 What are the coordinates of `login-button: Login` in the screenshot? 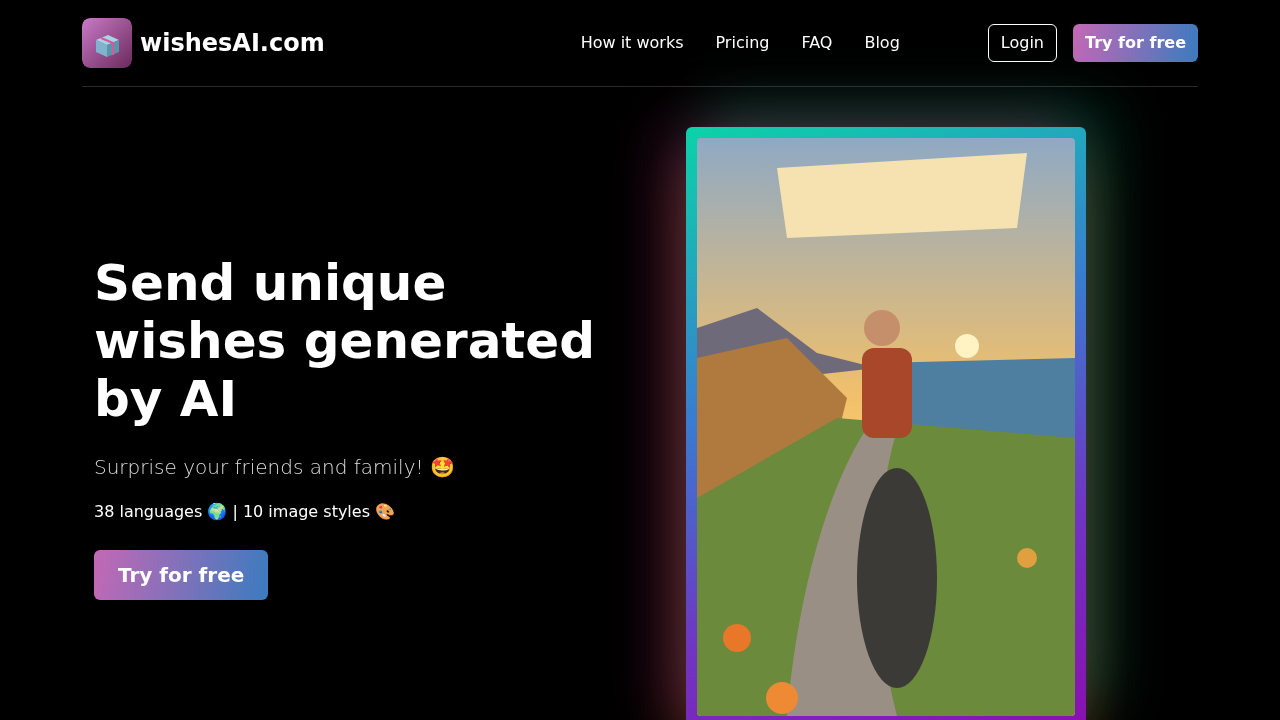 It's located at (1022, 43).